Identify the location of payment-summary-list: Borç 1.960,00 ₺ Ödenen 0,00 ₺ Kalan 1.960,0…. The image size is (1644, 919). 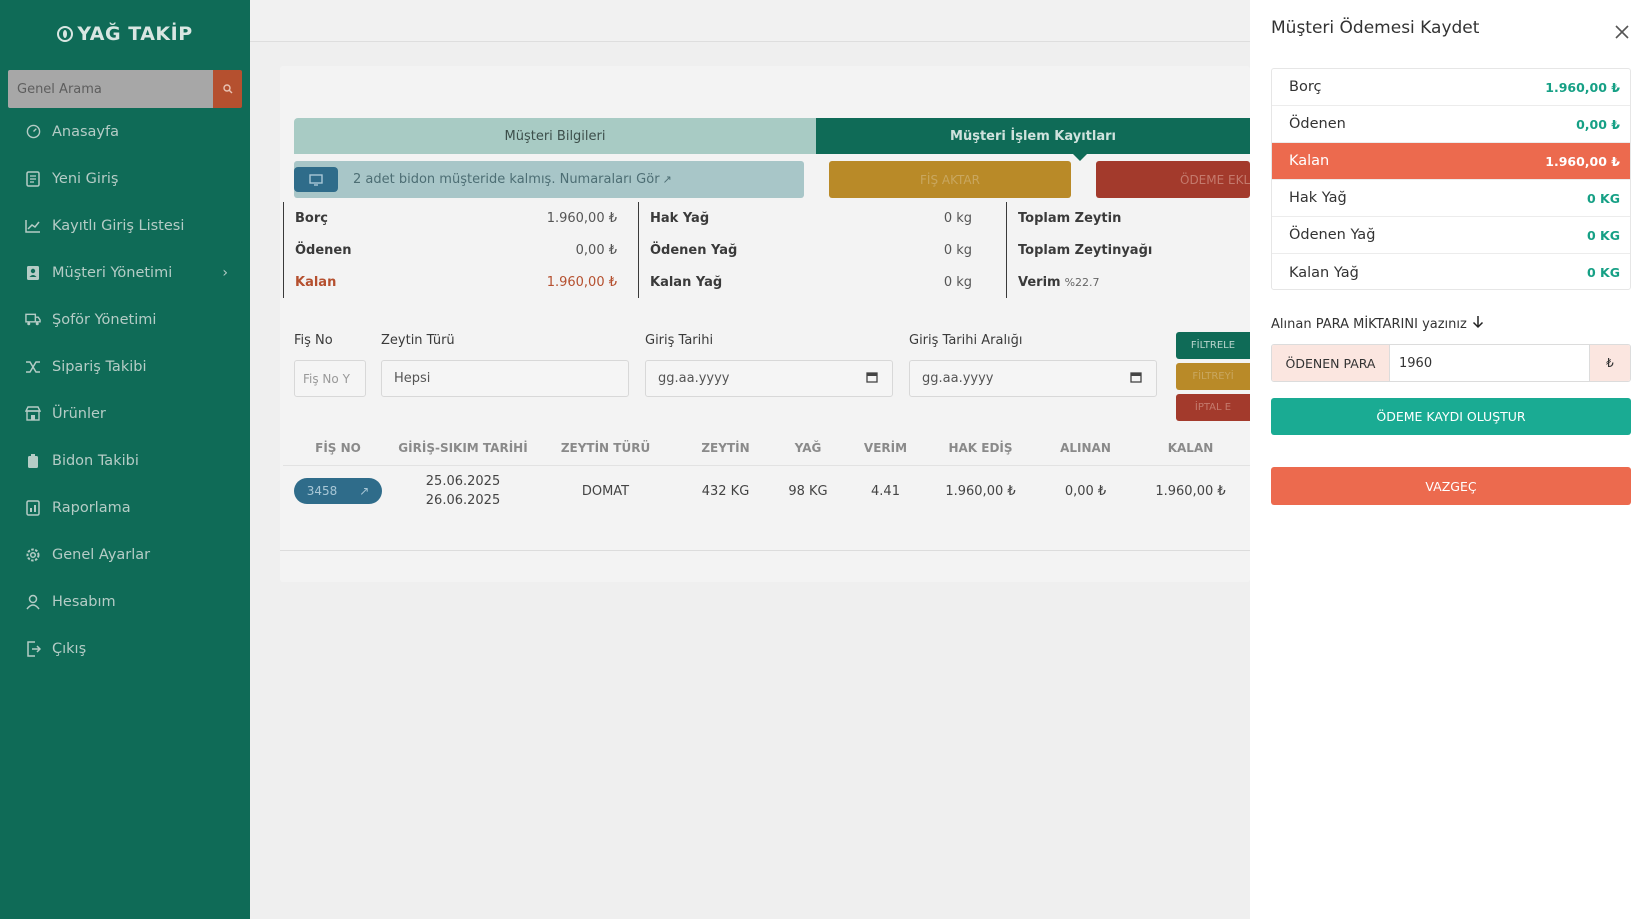
(1451, 179).